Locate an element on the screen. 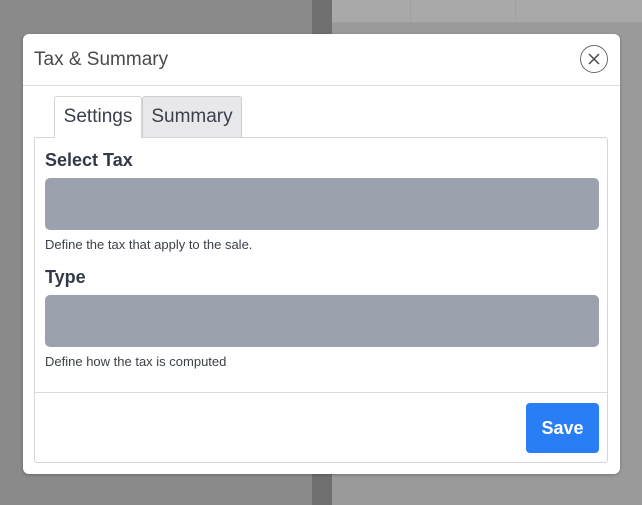 This screenshot has height=505, width=642. type-dropdown is located at coordinates (322, 321).